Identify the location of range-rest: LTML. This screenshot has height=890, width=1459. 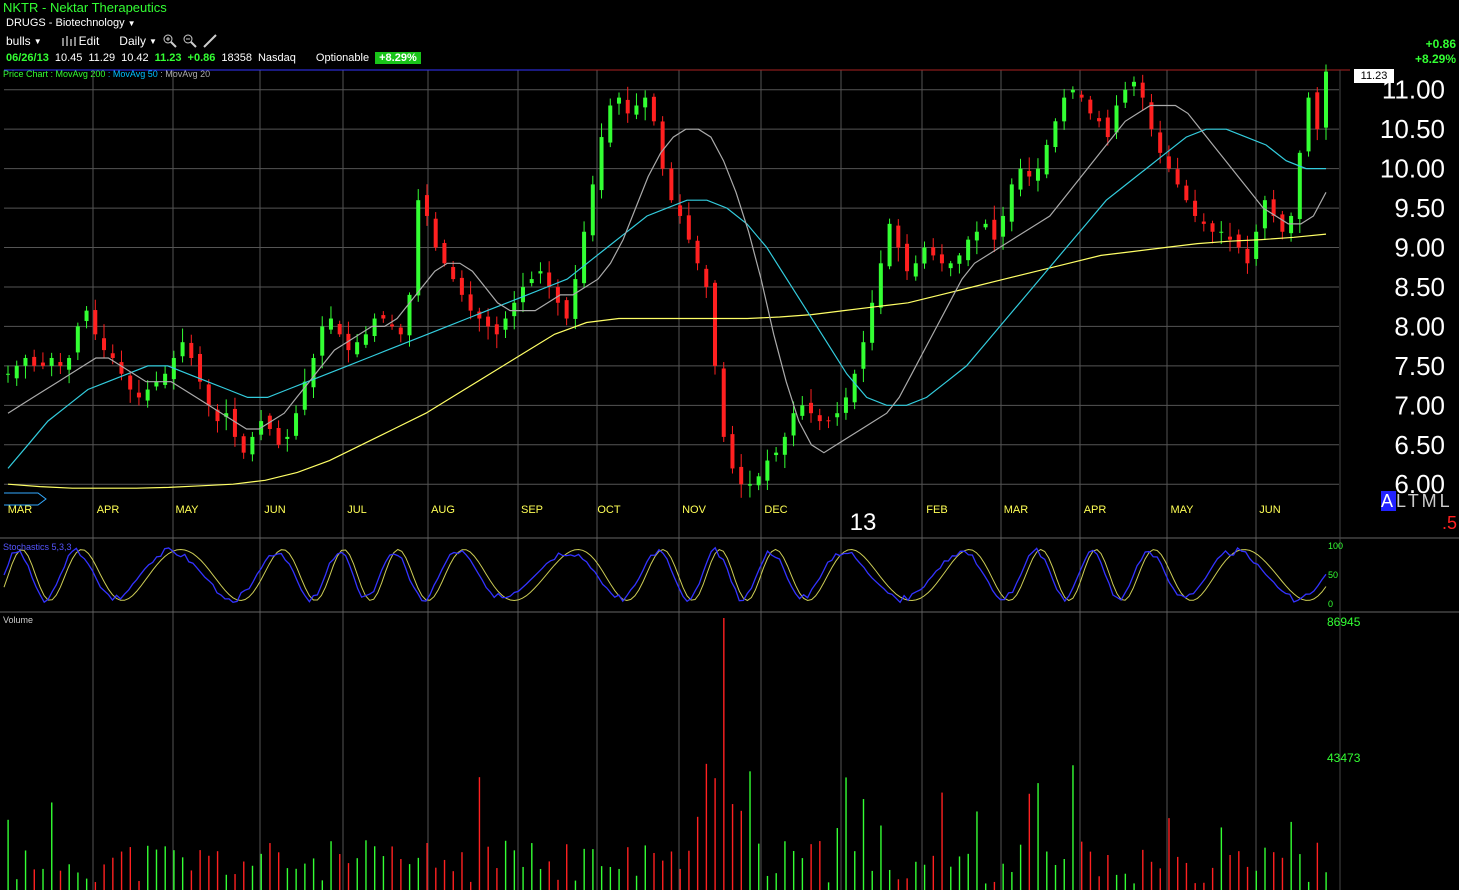
(1424, 501).